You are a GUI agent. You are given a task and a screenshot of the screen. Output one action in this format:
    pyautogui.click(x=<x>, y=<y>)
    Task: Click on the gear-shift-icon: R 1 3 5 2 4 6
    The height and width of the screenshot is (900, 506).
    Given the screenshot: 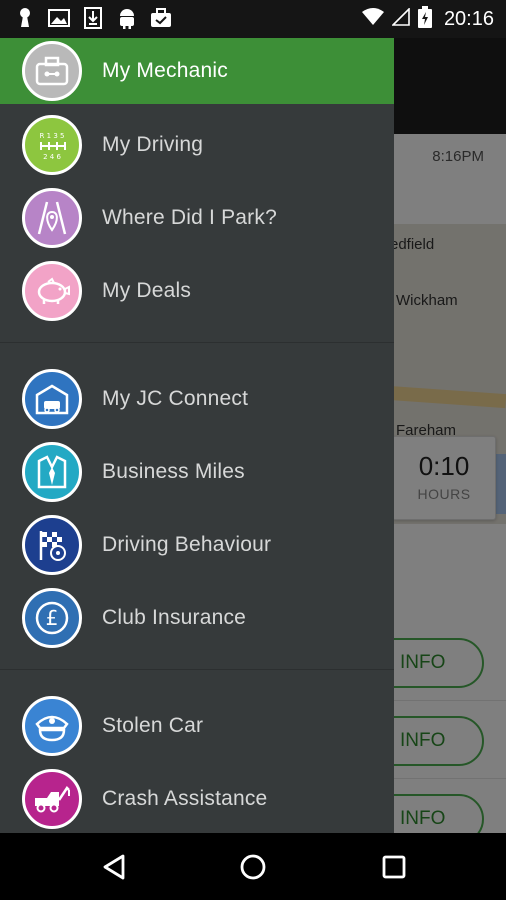 What is the action you would take?
    pyautogui.click(x=52, y=144)
    